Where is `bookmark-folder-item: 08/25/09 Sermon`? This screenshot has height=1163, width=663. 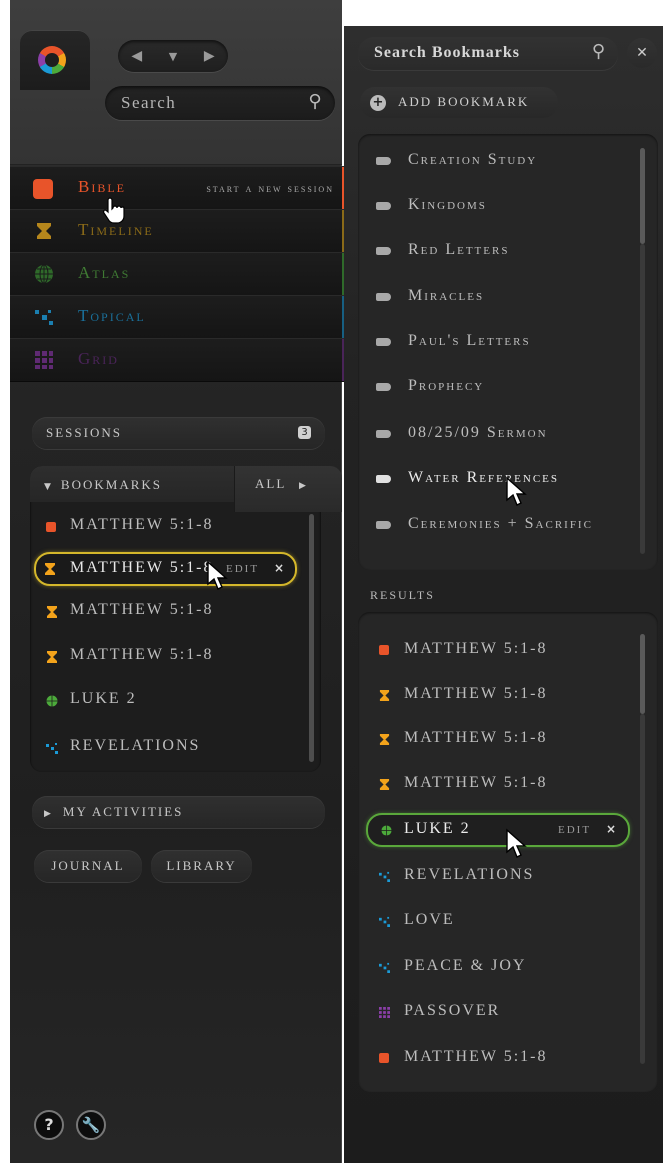 bookmark-folder-item: 08/25/09 Sermon is located at coordinates (508, 435).